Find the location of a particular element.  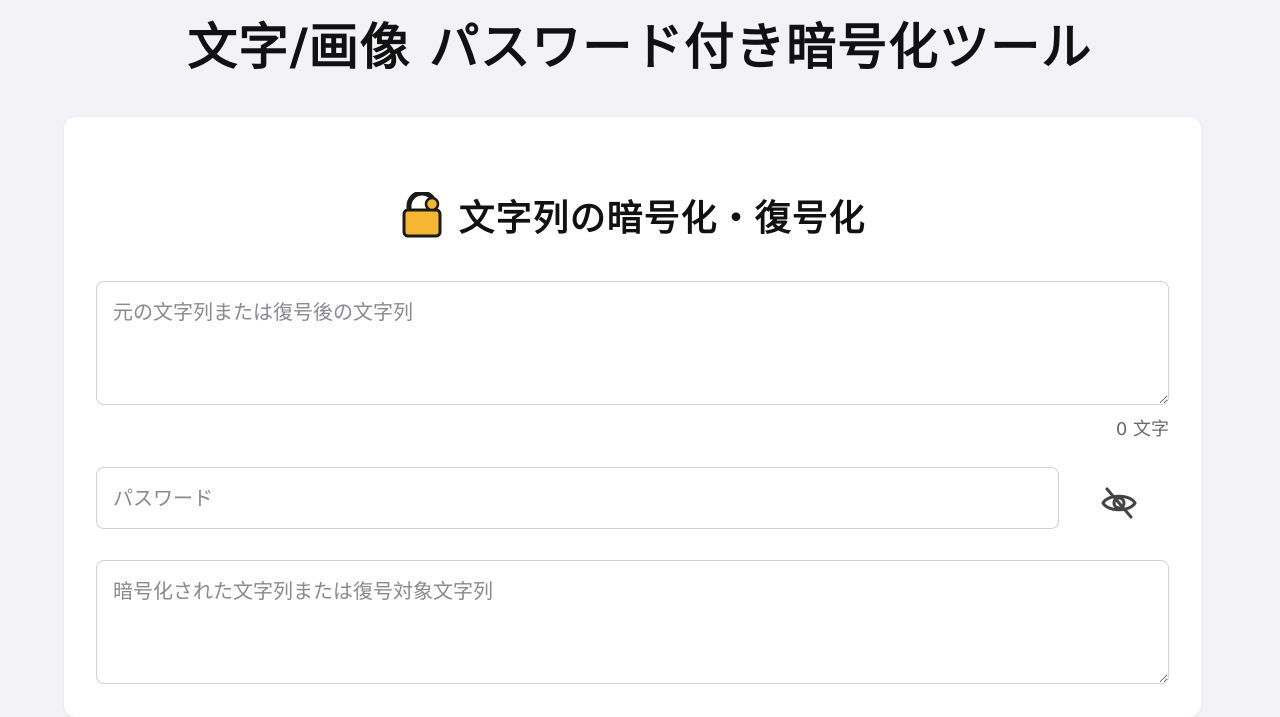

section-heading: 文字列の暗号化・復号化 is located at coordinates (632, 215).